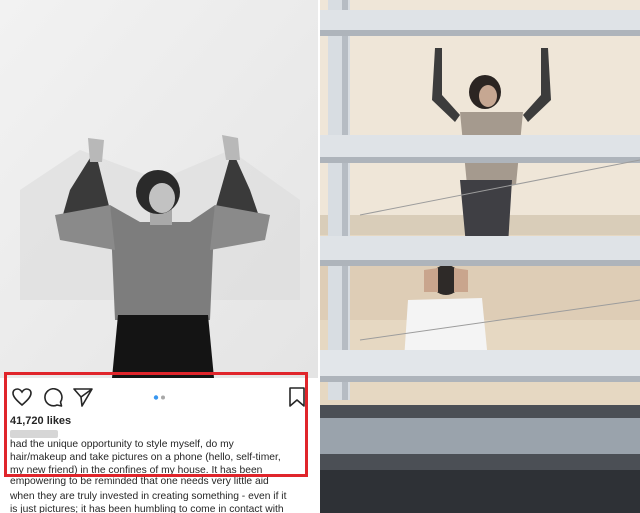 Image resolution: width=640 pixels, height=513 pixels. Describe the element at coordinates (156, 424) in the screenshot. I see `highlight-box` at that location.